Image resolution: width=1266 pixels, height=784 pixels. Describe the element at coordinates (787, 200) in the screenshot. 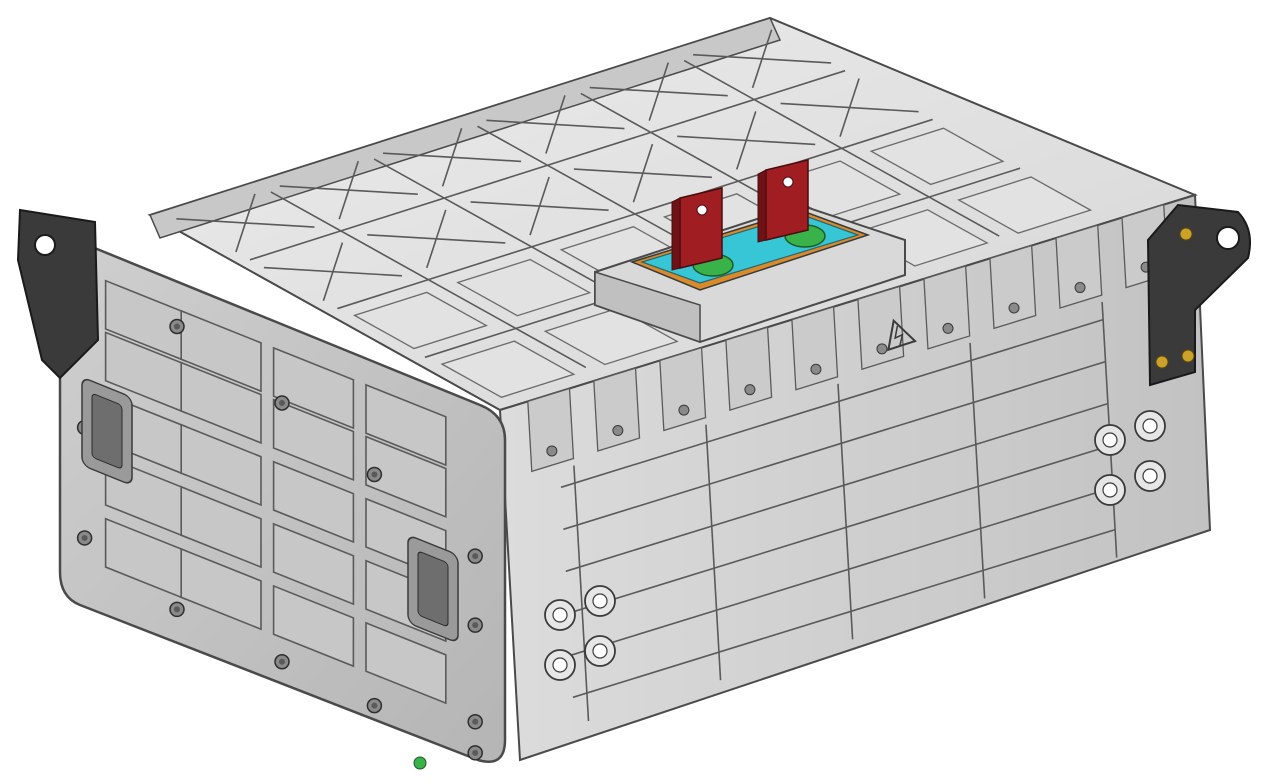

I see `busbar-right` at that location.